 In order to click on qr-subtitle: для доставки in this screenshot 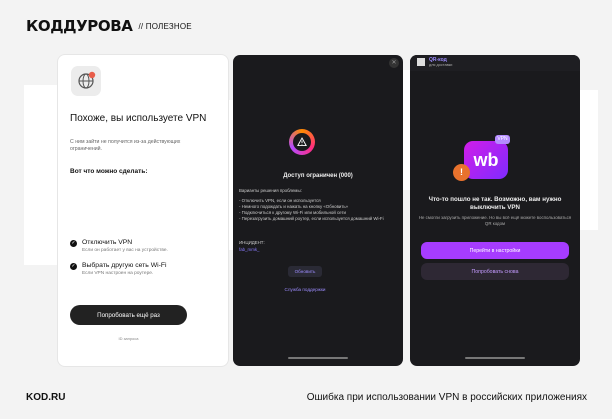, I will do `click(441, 65)`.